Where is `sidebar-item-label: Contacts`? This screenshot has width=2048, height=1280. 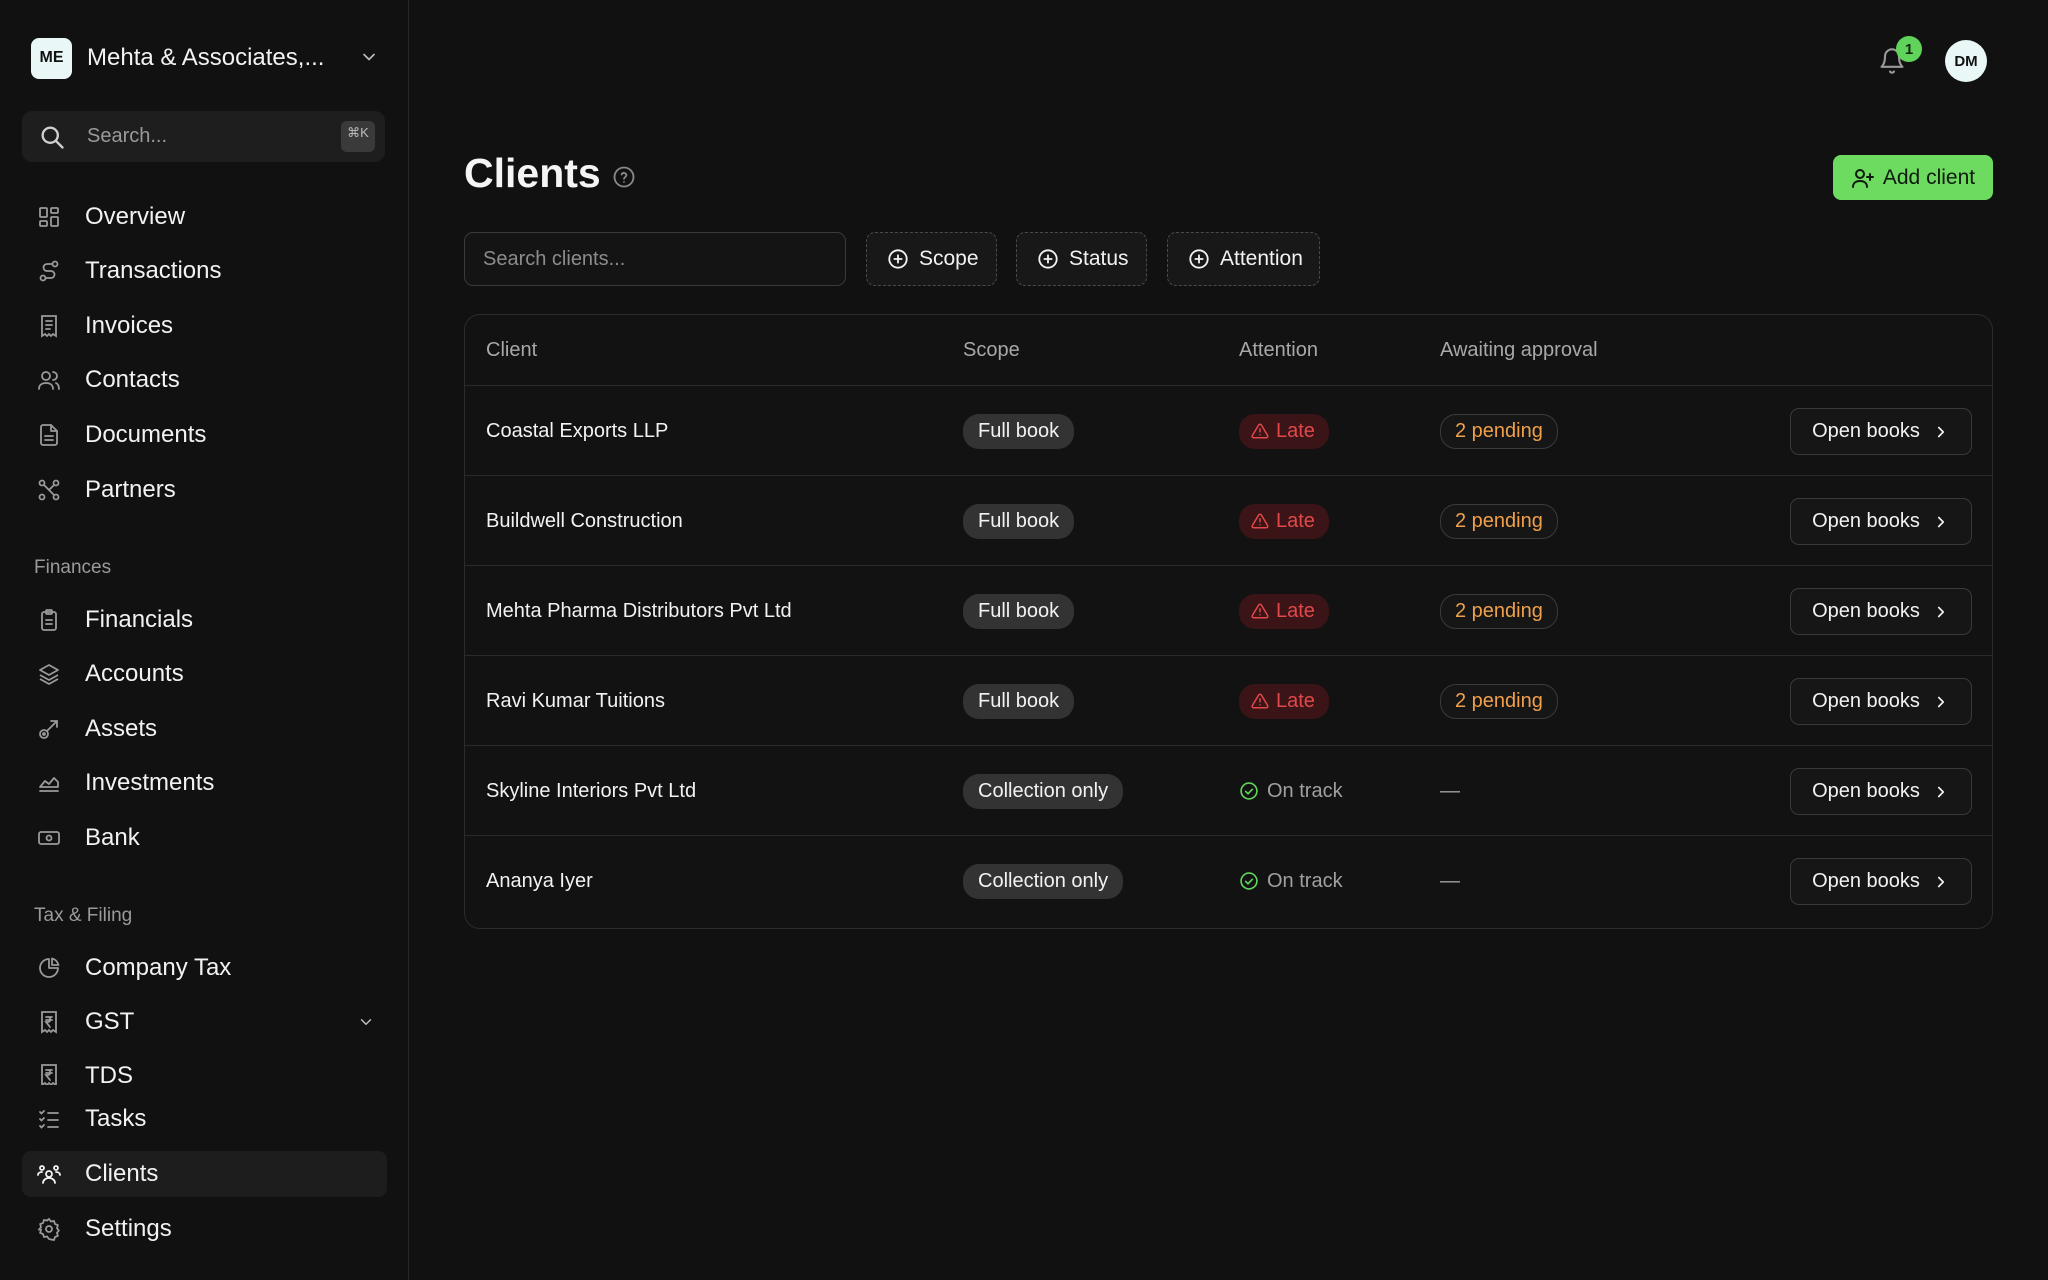 sidebar-item-label: Contacts is located at coordinates (132, 379).